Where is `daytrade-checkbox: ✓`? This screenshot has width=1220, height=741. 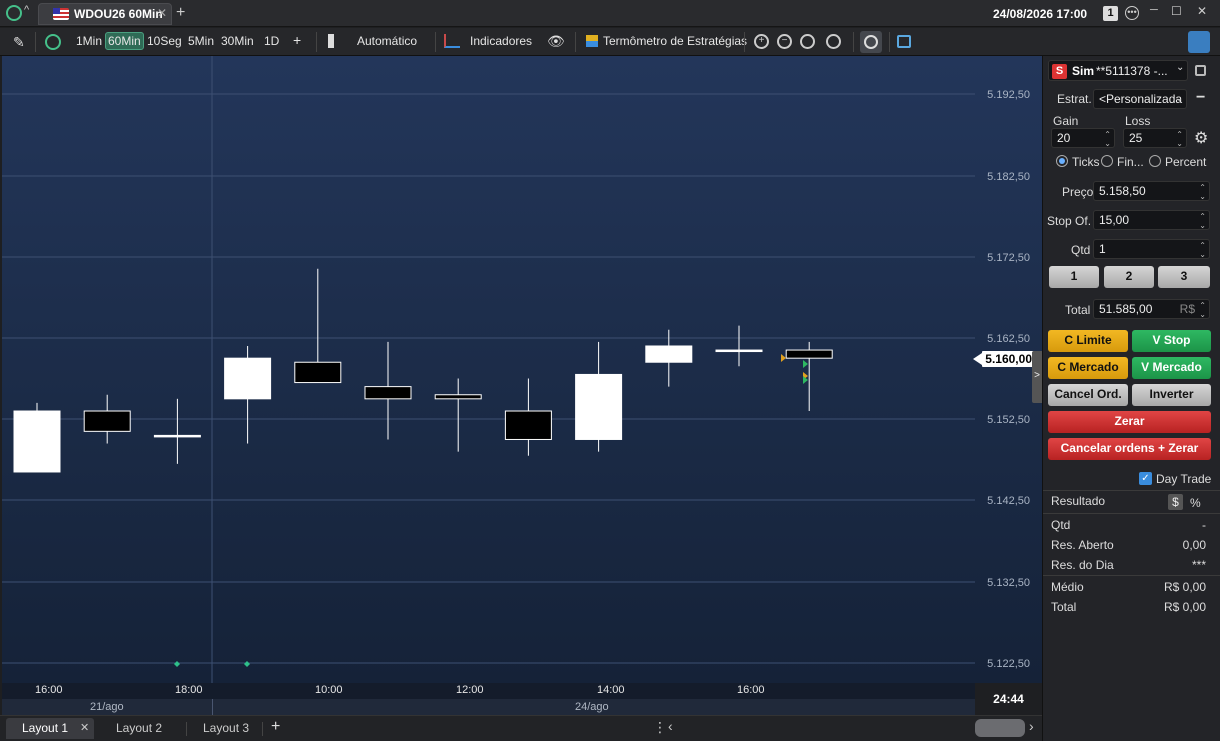 daytrade-checkbox: ✓ is located at coordinates (1145, 478).